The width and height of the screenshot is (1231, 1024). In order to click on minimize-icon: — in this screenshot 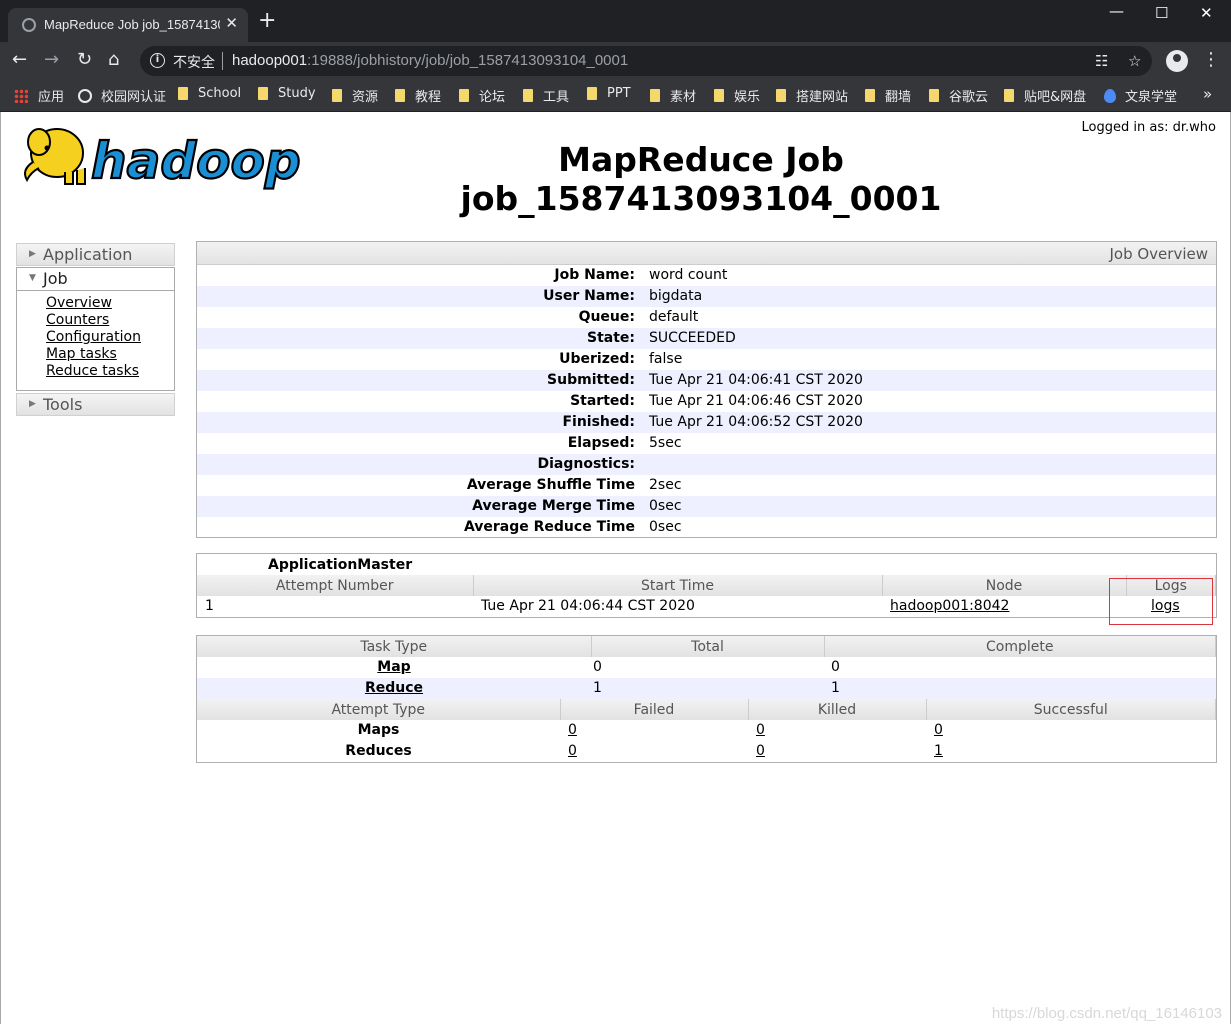, I will do `click(1116, 11)`.